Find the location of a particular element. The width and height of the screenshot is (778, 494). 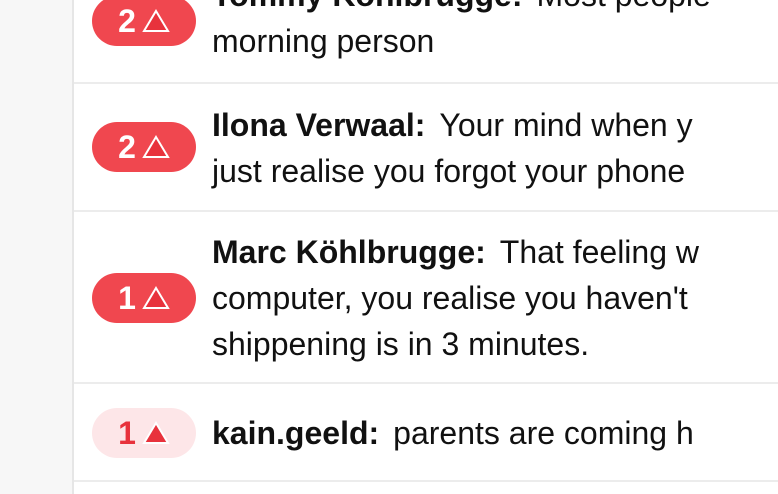

message-line: kain.geeld: parents are coming h is located at coordinates (453, 433).